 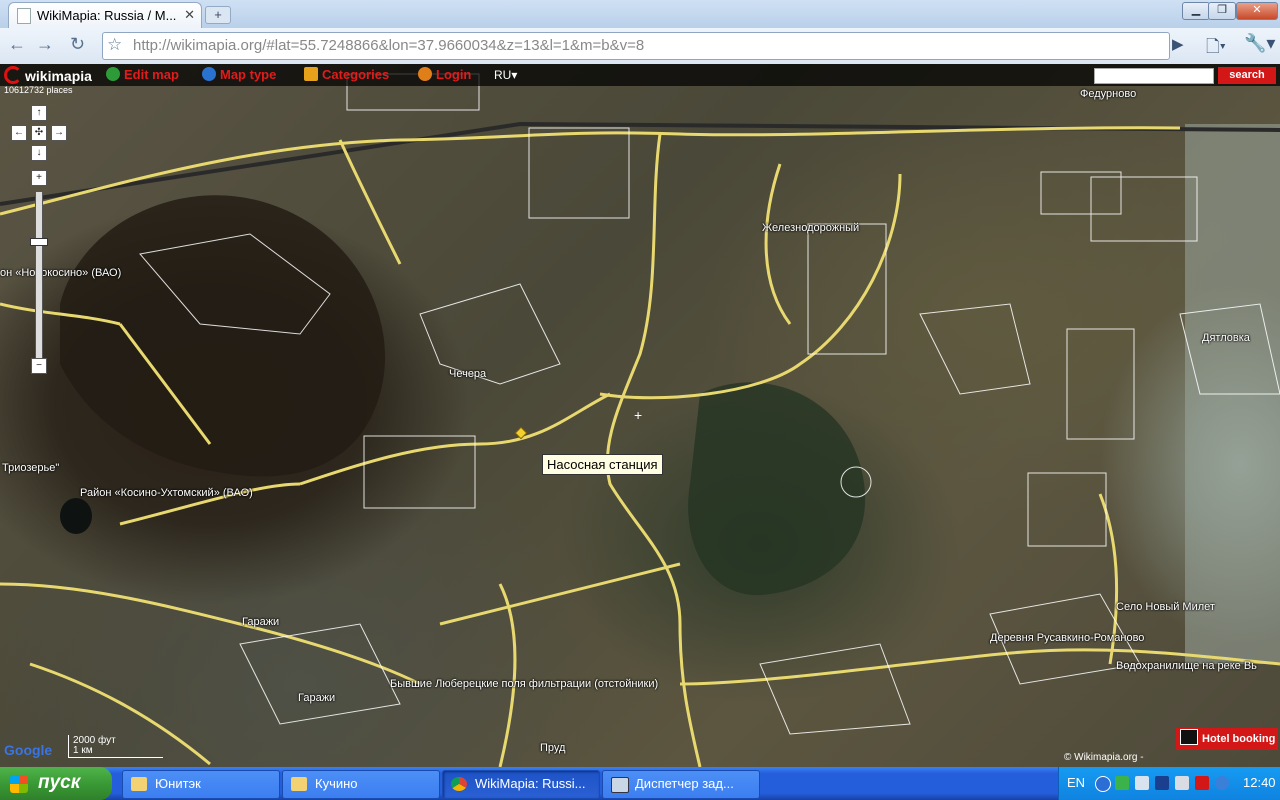 What do you see at coordinates (361, 784) in the screenshot?
I see `taskbar-item: Кучино` at bounding box center [361, 784].